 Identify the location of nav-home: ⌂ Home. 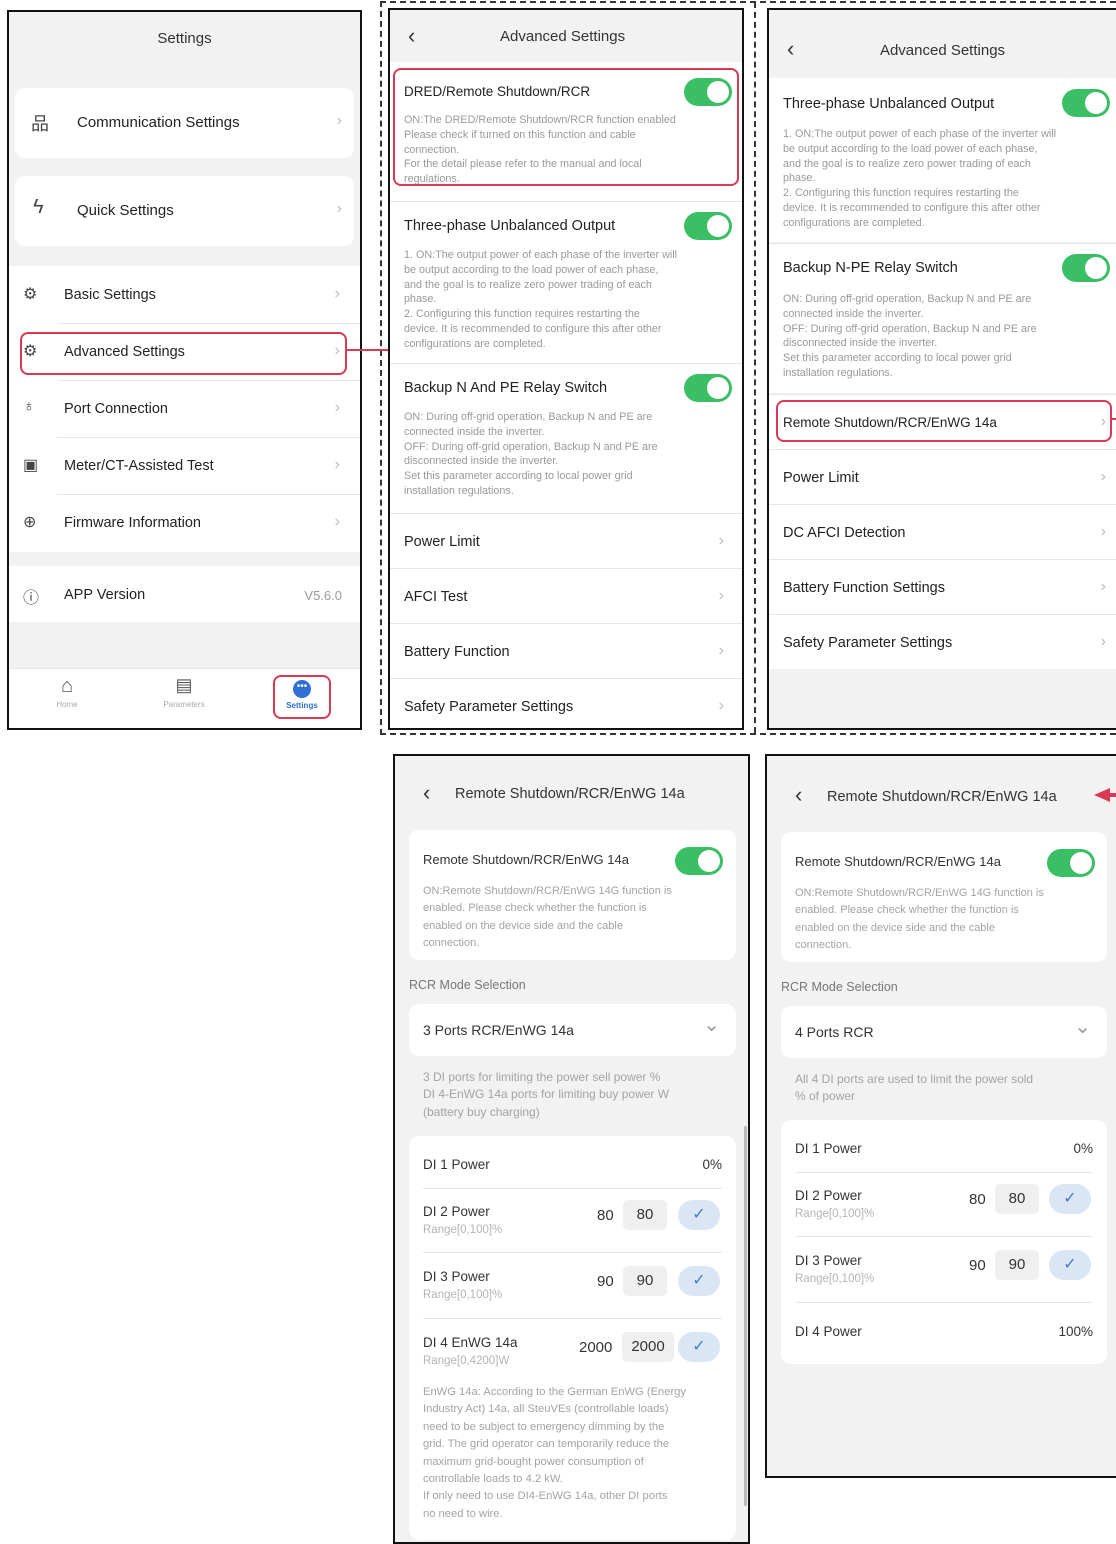
(67, 700).